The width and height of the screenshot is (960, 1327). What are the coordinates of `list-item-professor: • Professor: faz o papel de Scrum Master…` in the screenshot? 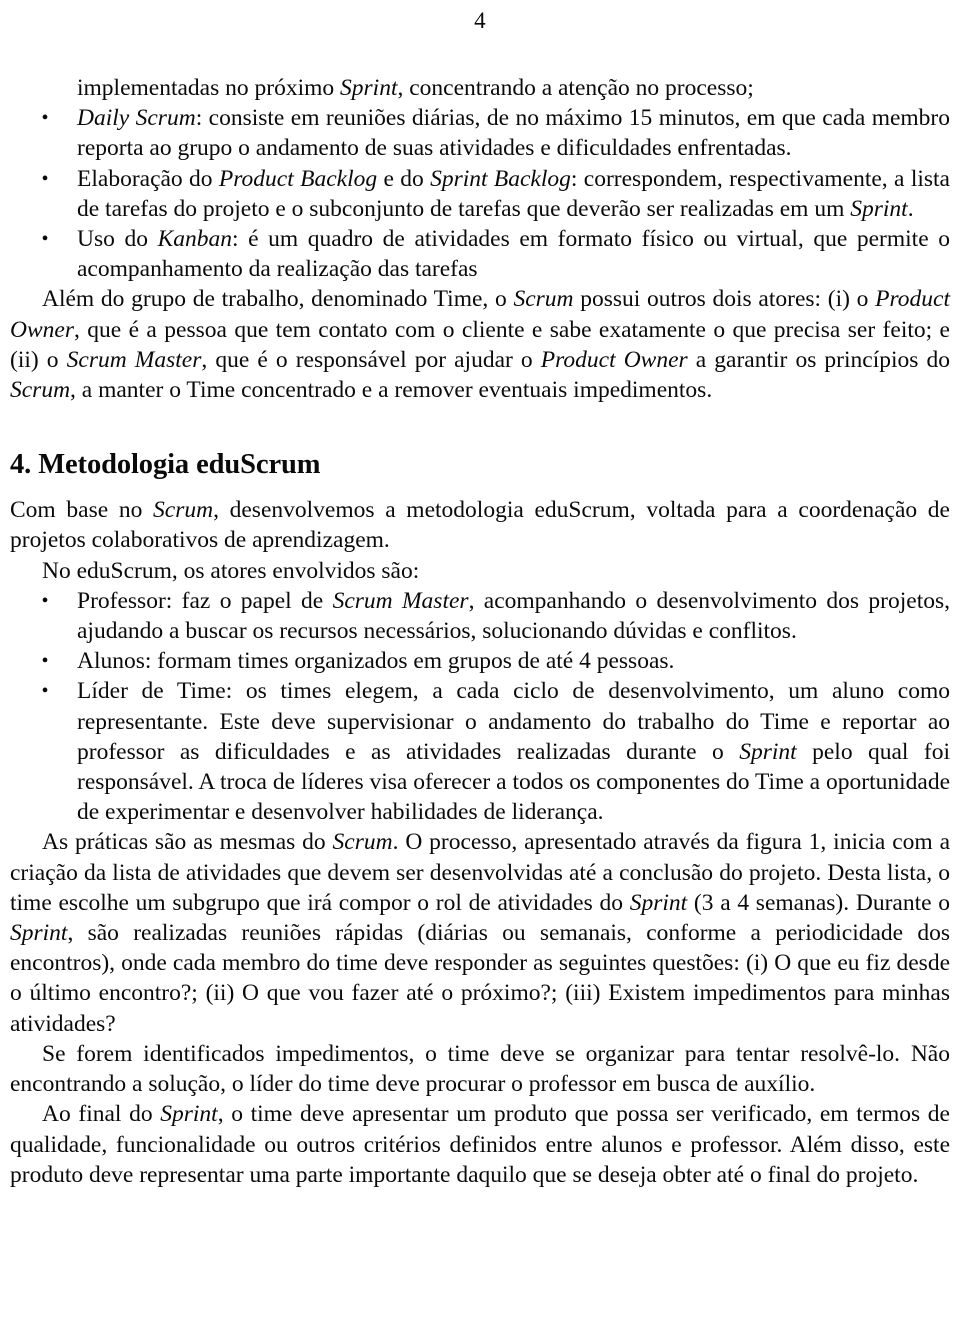 It's located at (495, 616).